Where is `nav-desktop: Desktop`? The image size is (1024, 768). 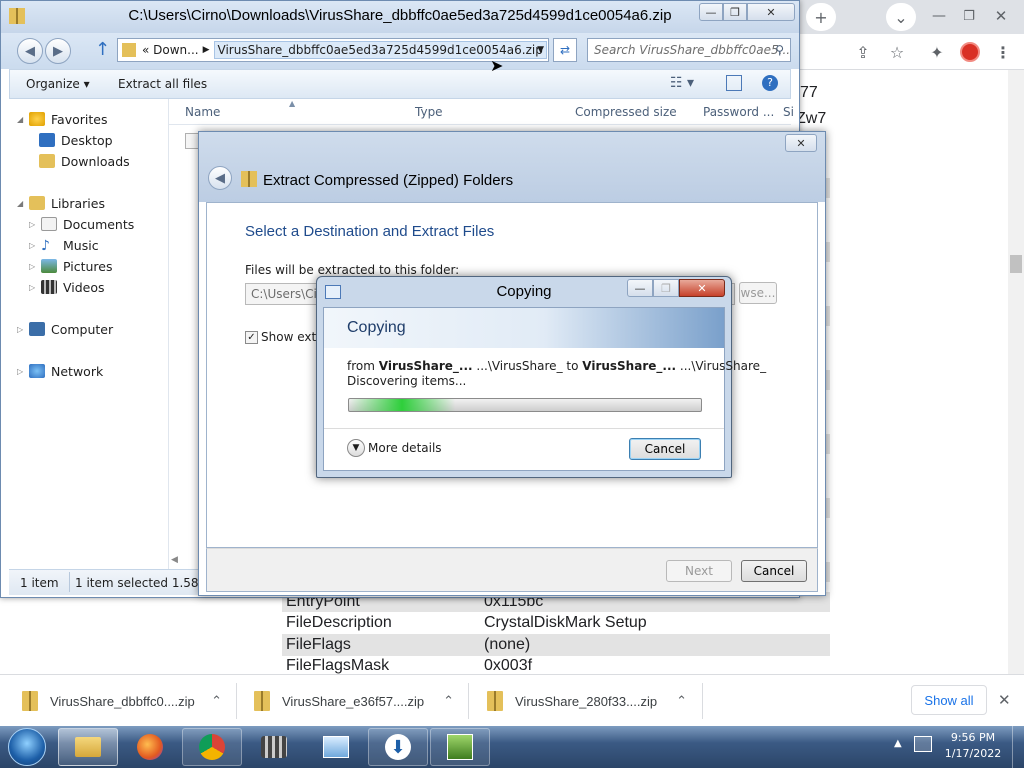 nav-desktop: Desktop is located at coordinates (76, 140).